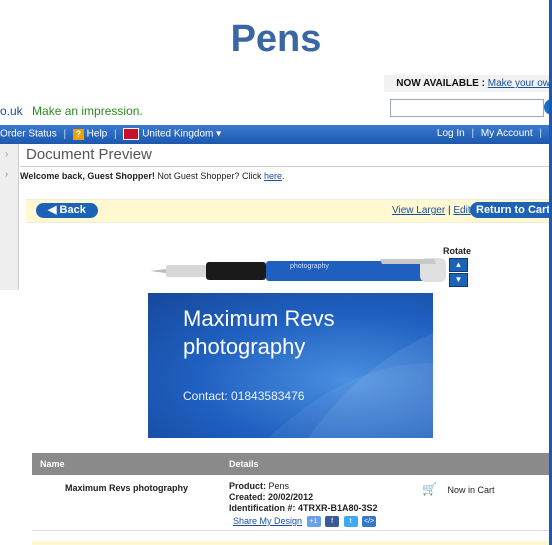  What do you see at coordinates (291, 497) in the screenshot?
I see `created-value: 20/02/2012` at bounding box center [291, 497].